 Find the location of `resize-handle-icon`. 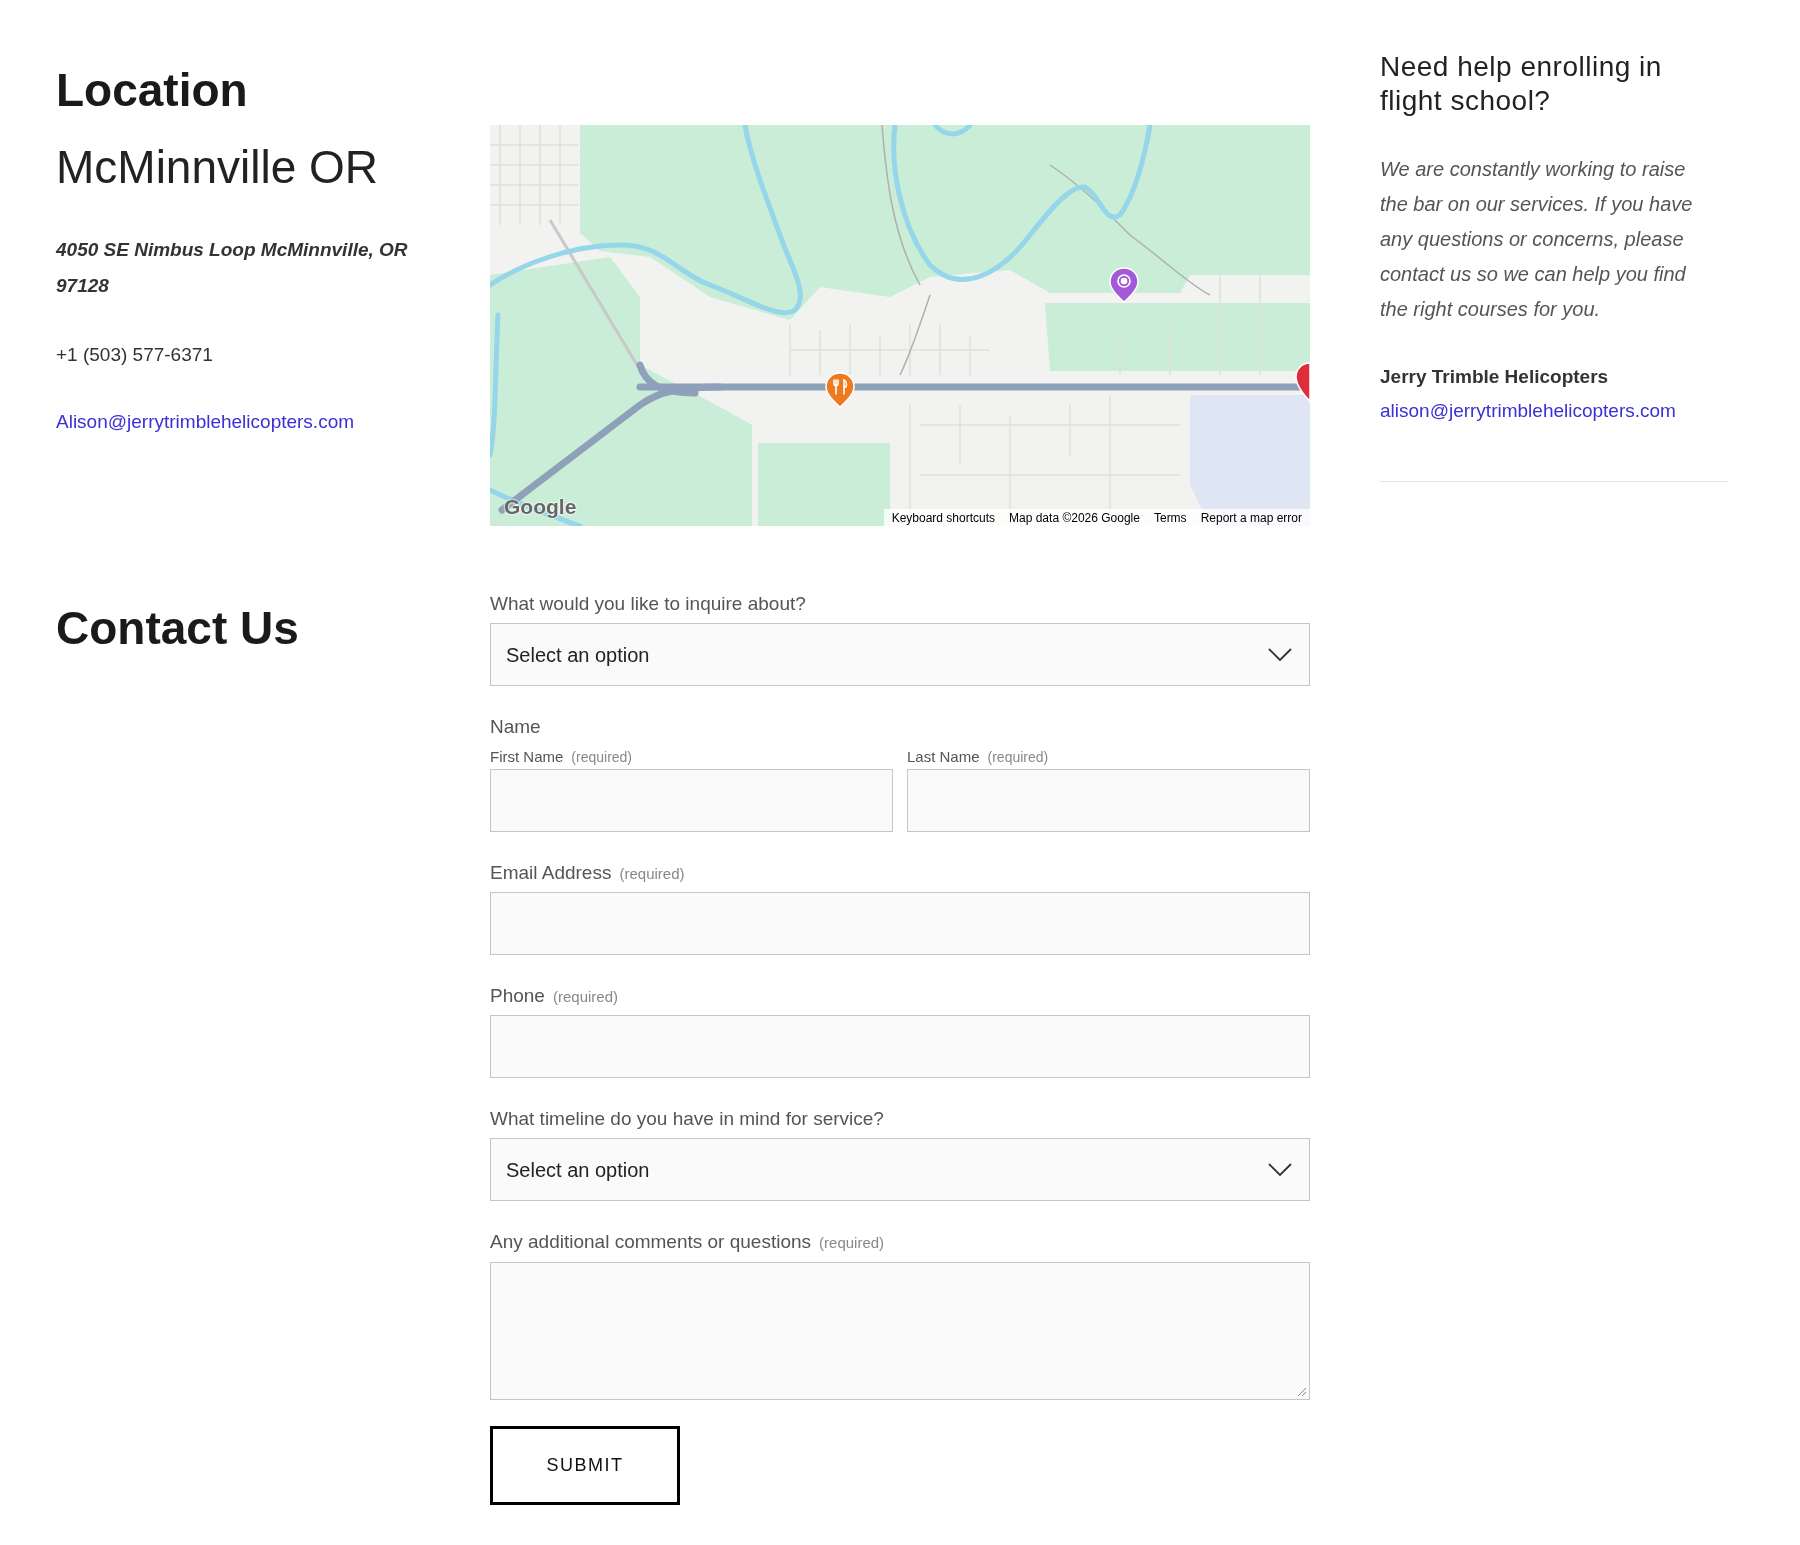

resize-handle-icon is located at coordinates (1302, 1392).